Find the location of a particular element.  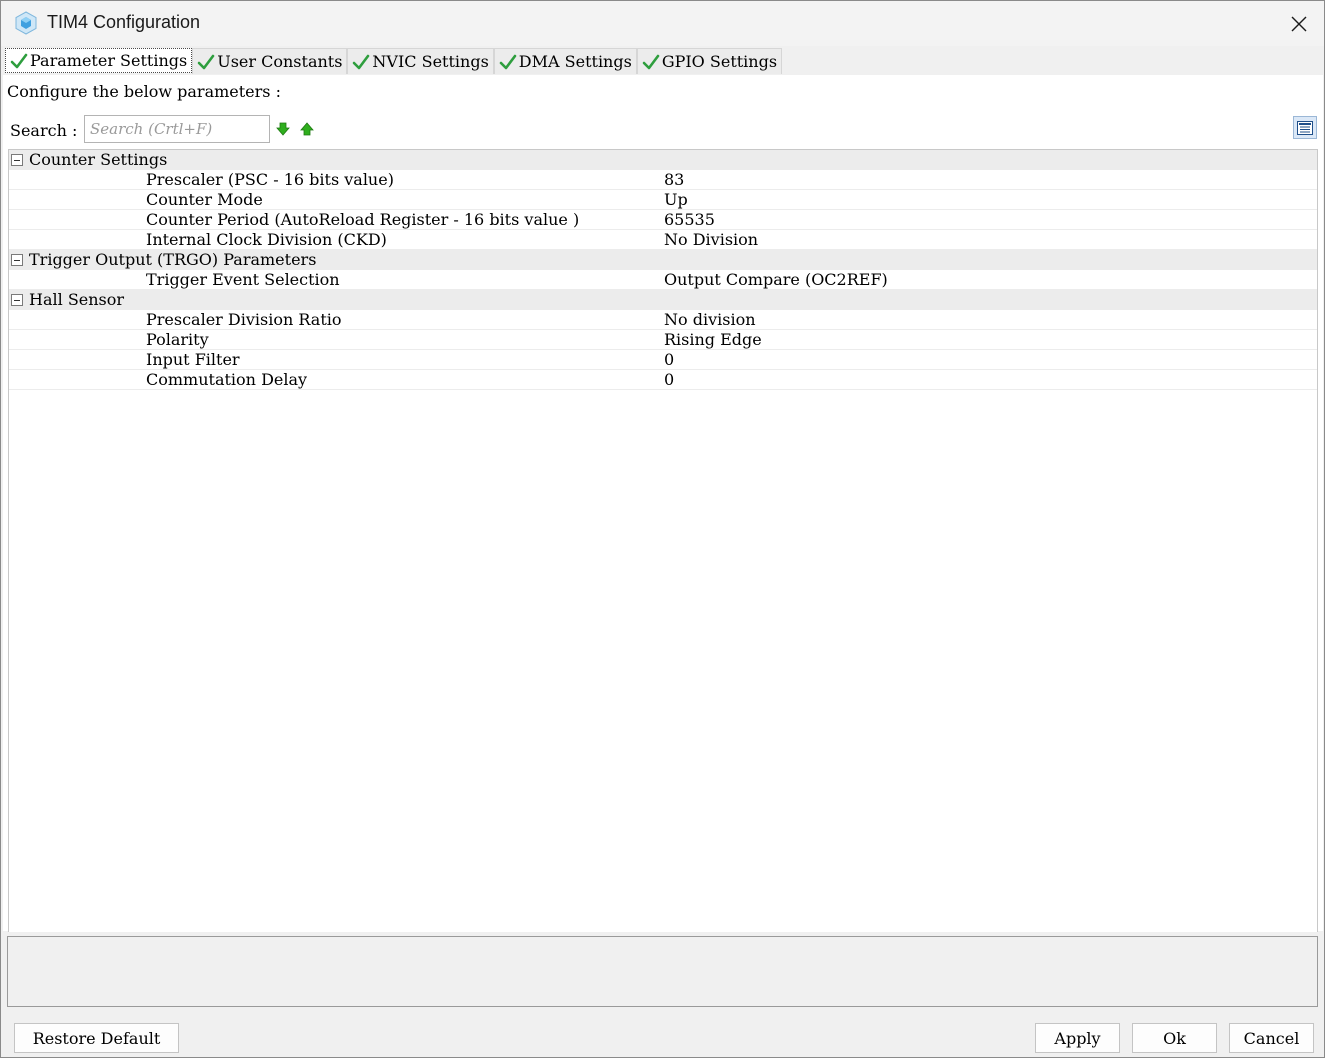

tab-label: NVIC Settings is located at coordinates (430, 61).